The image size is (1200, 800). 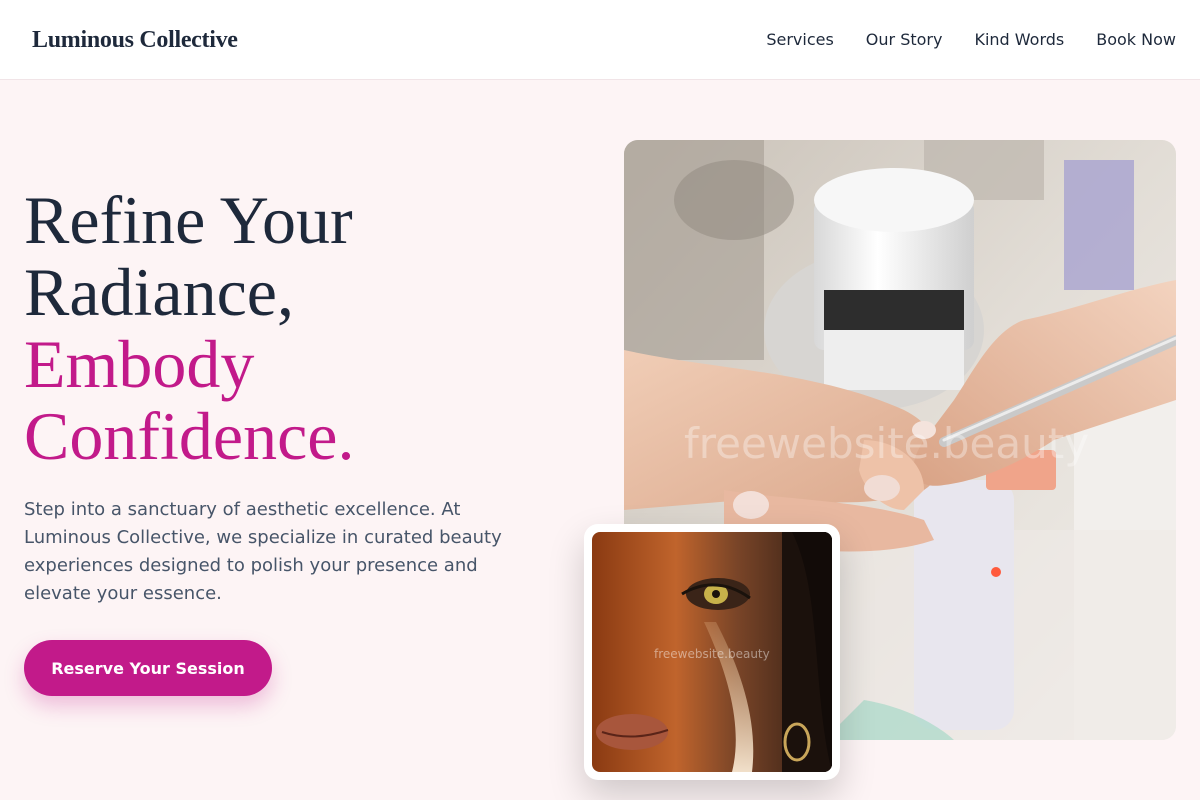 I want to click on hero-heading-line-1: Refine Your, so click(x=188, y=220).